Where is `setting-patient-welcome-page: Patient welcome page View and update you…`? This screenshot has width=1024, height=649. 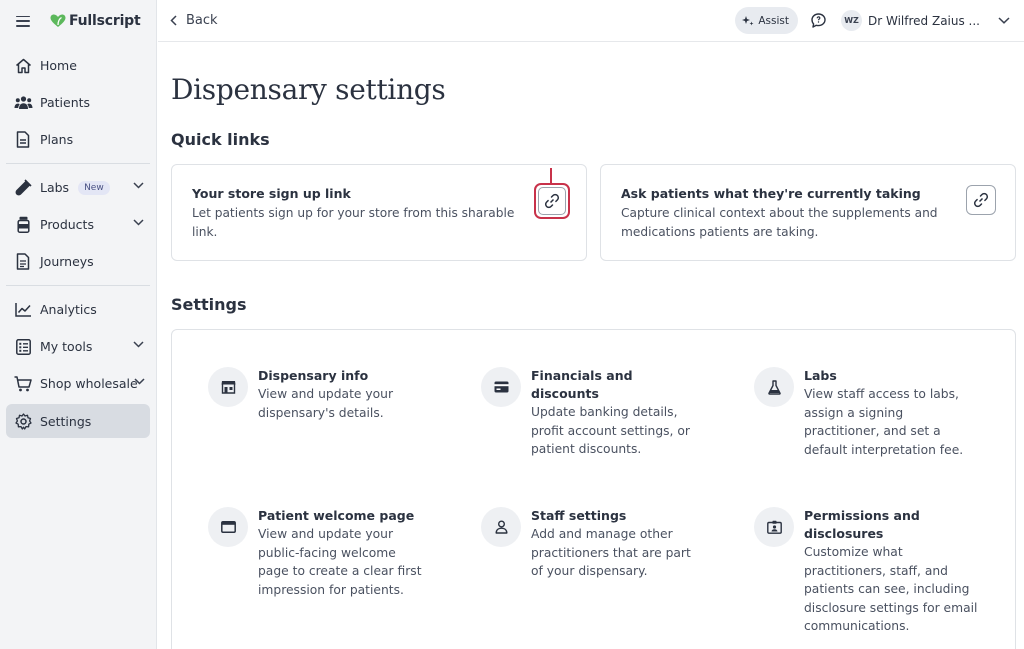 setting-patient-welcome-page: Patient welcome page View and update you… is located at coordinates (318, 553).